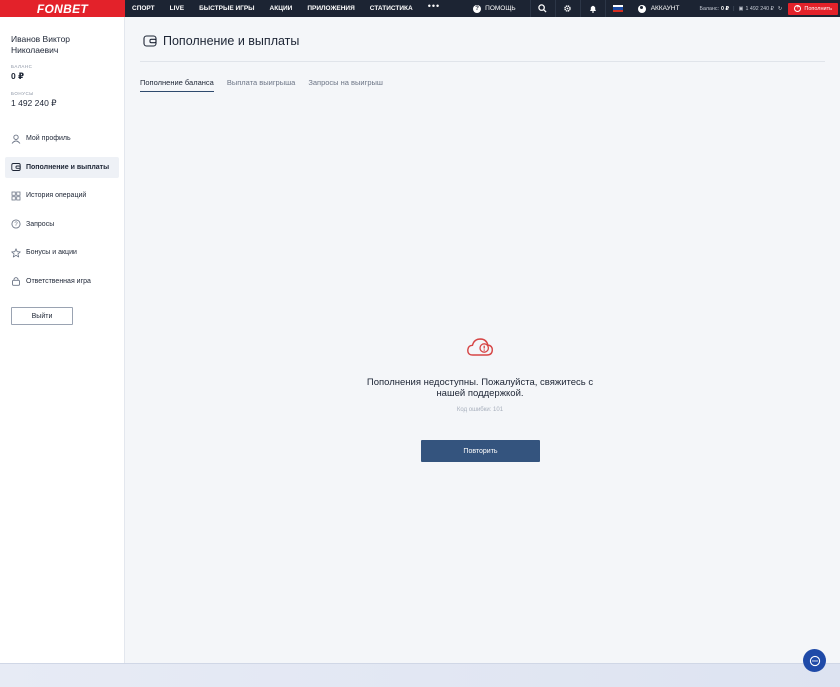 Image resolution: width=840 pixels, height=687 pixels. Describe the element at coordinates (231, 41) in the screenshot. I see `page-title: Пополнение и выплаты` at that location.